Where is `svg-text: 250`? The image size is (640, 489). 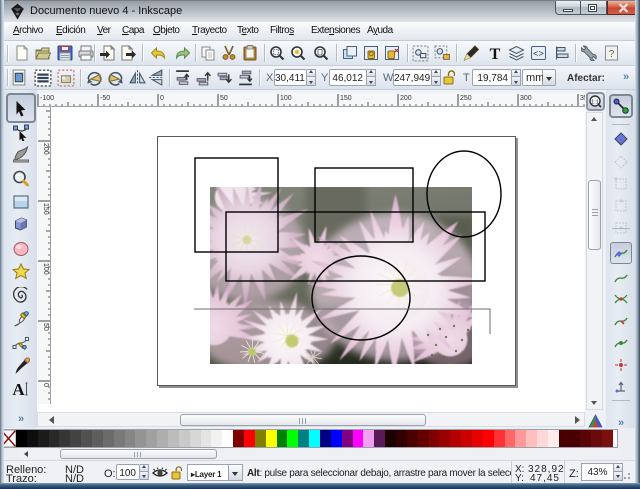 svg-text: 250 is located at coordinates (466, 98).